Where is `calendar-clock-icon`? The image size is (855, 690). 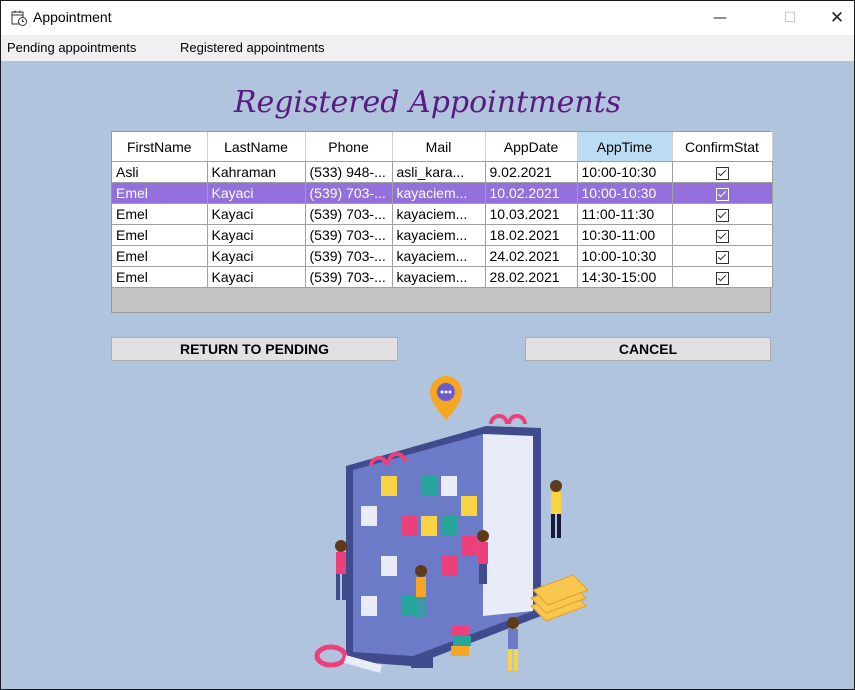 calendar-clock-icon is located at coordinates (19, 18).